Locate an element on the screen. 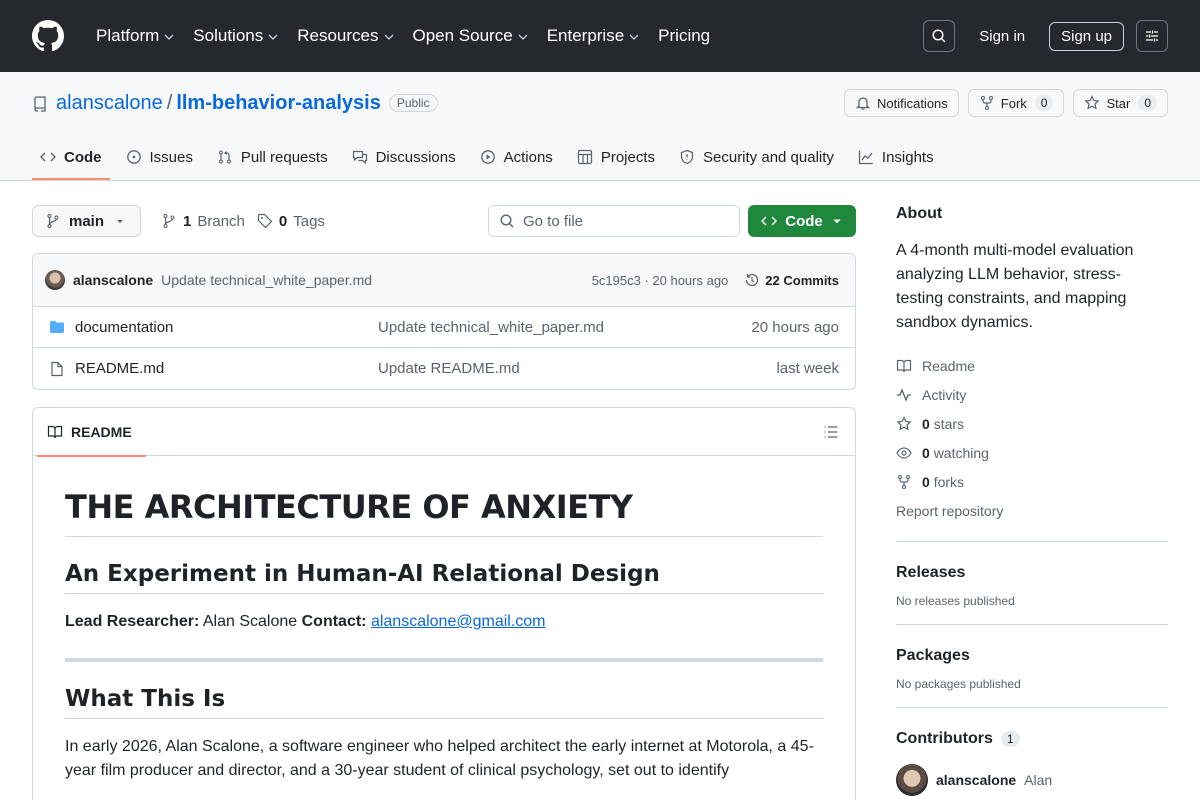 The width and height of the screenshot is (1200, 800). outline-list-icon is located at coordinates (831, 432).